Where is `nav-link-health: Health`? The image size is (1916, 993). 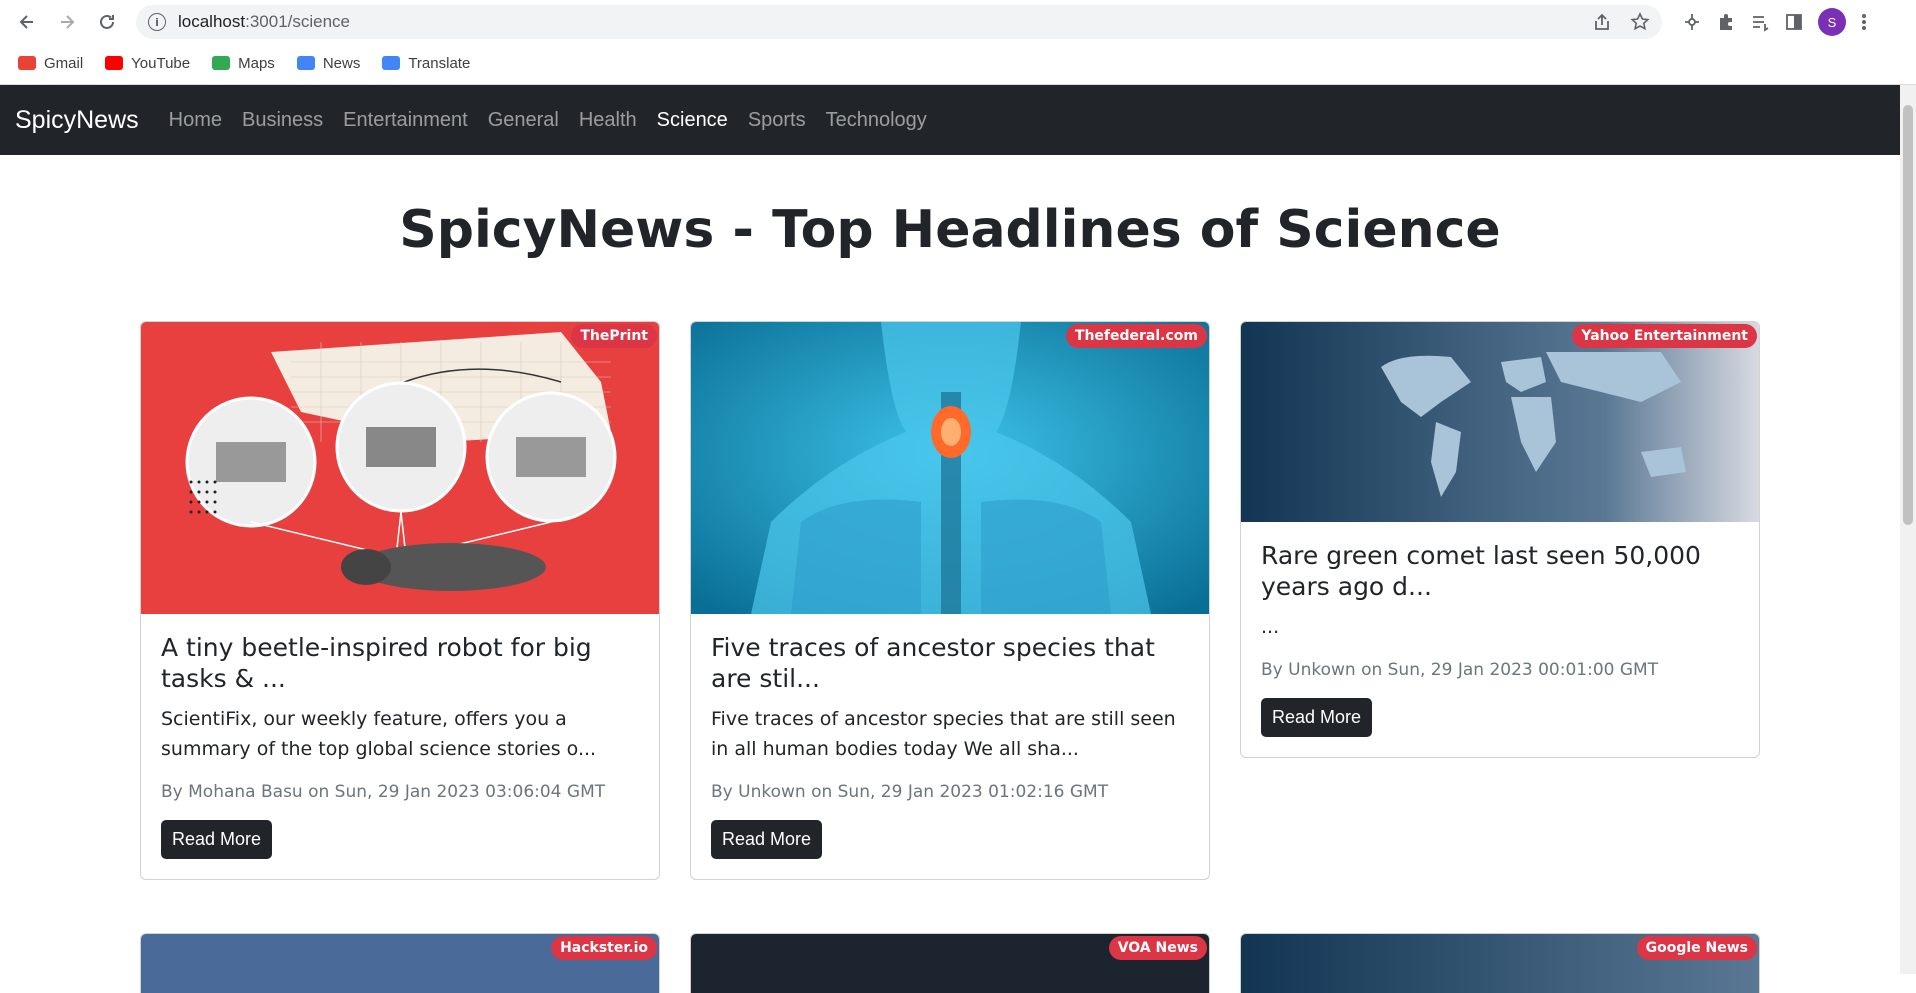
nav-link-health: Health is located at coordinates (608, 120).